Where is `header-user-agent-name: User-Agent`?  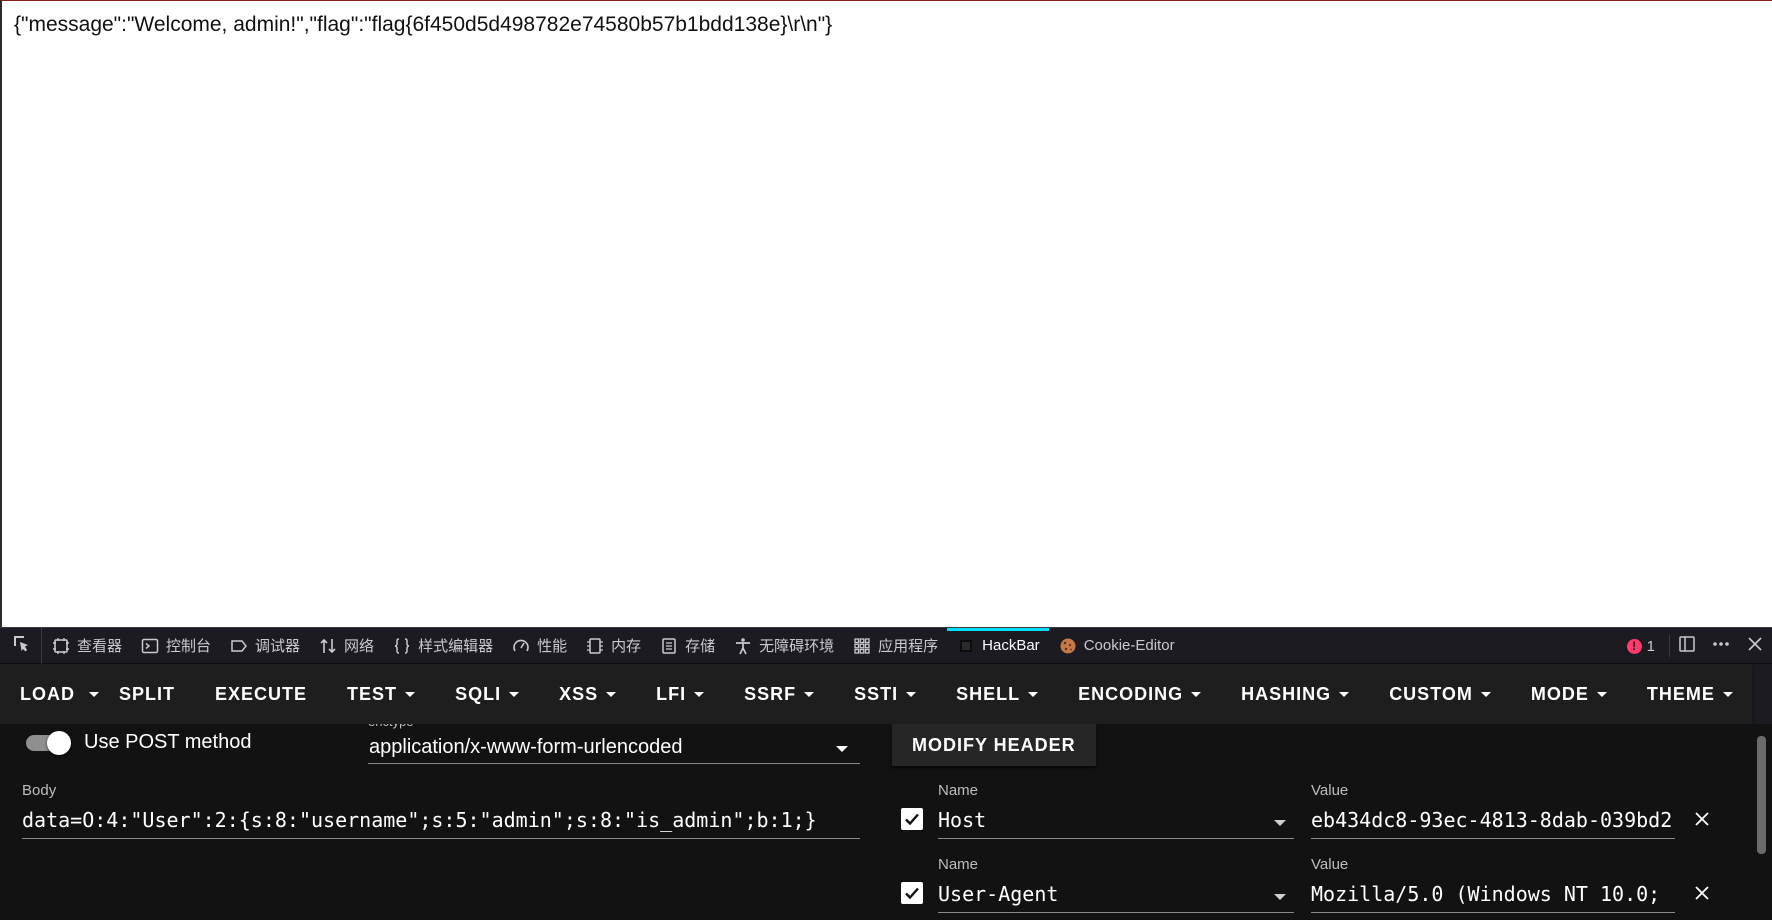 header-user-agent-name: User-Agent is located at coordinates (998, 894).